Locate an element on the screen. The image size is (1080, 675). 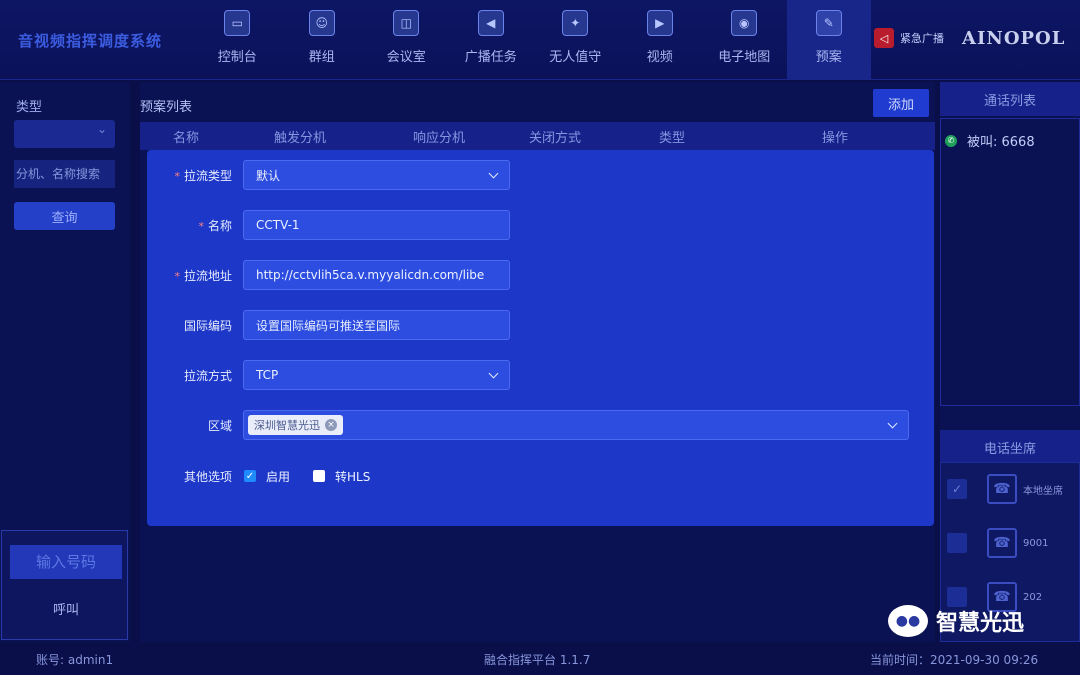
column-header: 操作 is located at coordinates (835, 138).